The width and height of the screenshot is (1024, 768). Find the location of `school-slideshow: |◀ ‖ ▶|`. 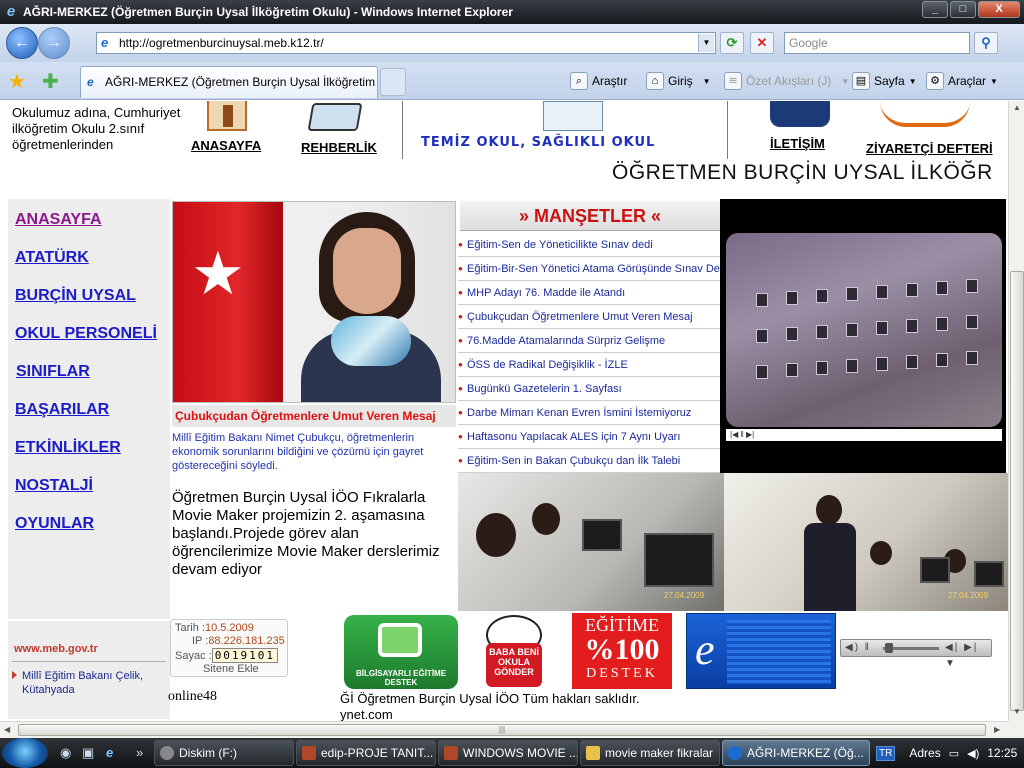

school-slideshow: |◀ ‖ ▶| is located at coordinates (863, 336).